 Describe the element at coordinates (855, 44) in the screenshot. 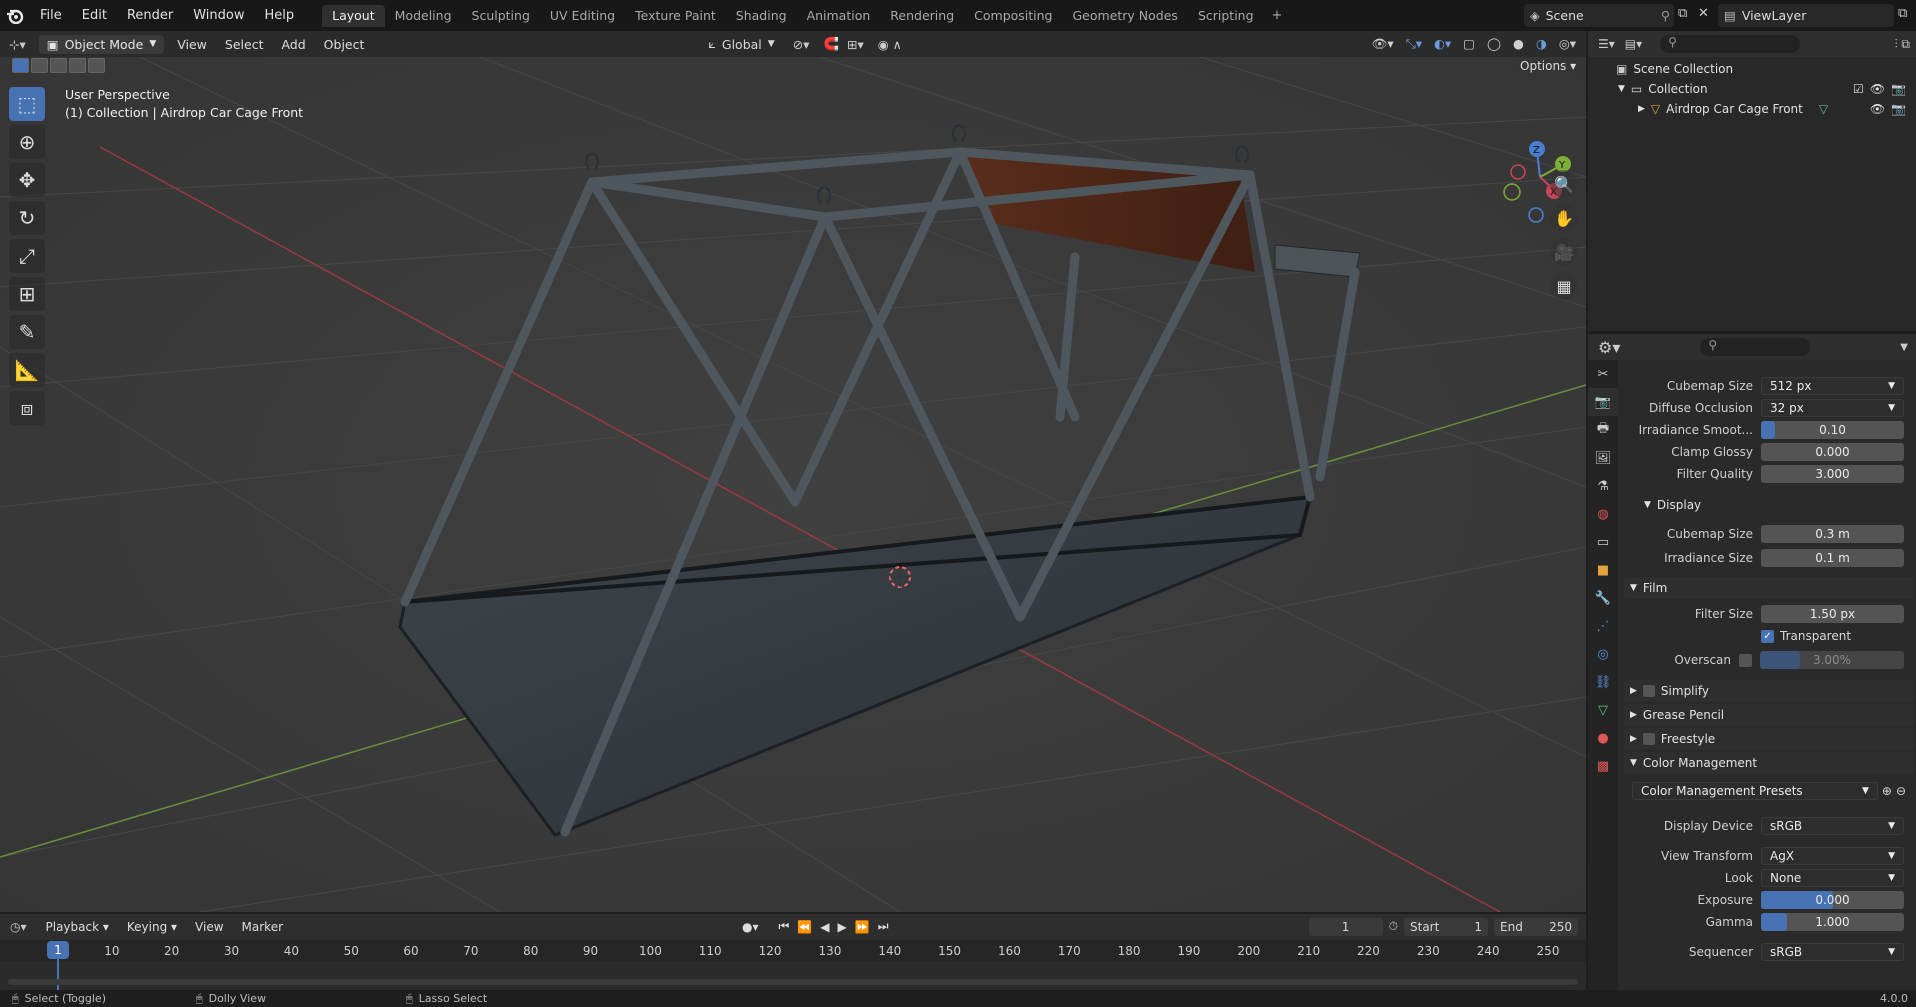

I see `snap-target-icon: ⊞▾` at that location.